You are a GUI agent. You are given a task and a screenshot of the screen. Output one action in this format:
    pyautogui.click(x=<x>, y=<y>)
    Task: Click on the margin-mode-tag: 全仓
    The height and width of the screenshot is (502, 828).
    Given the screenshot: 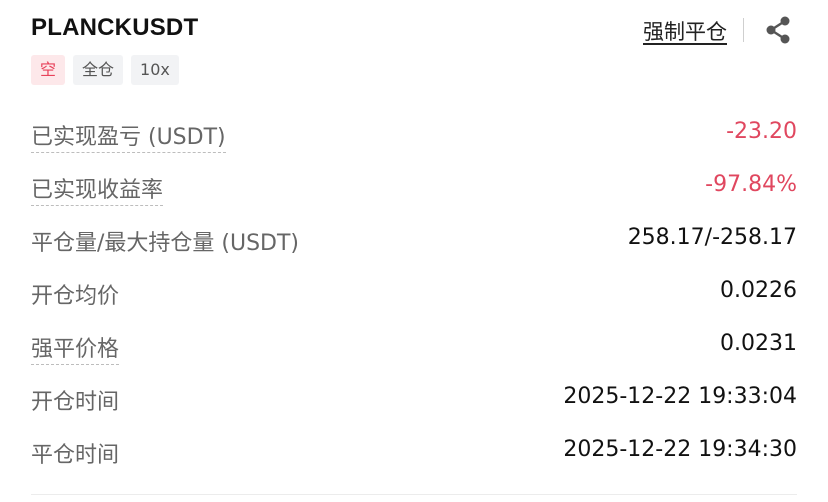 What is the action you would take?
    pyautogui.click(x=98, y=70)
    